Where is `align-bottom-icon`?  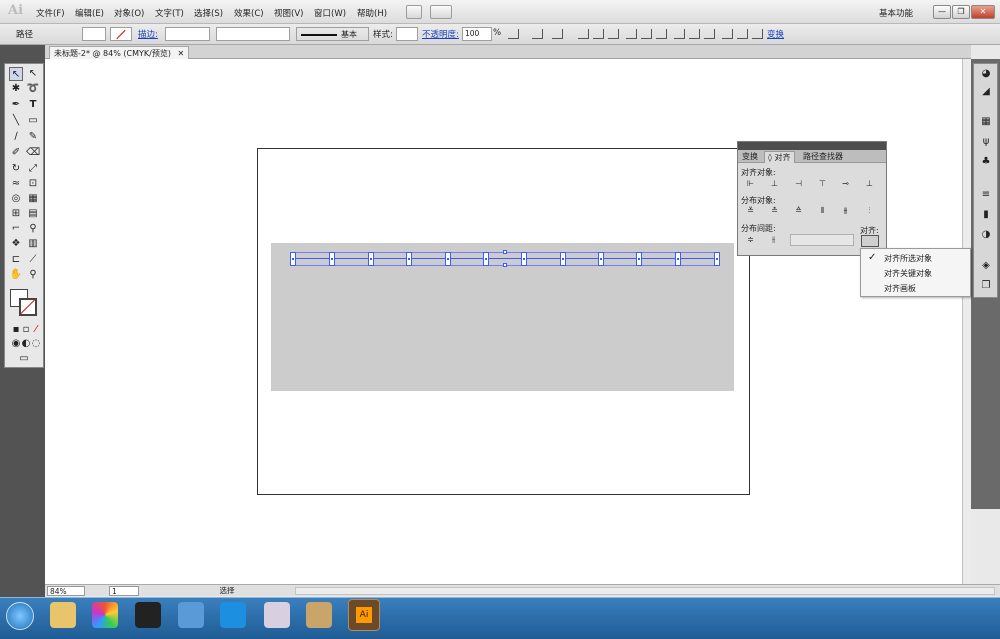 align-bottom-icon is located at coordinates (661, 34).